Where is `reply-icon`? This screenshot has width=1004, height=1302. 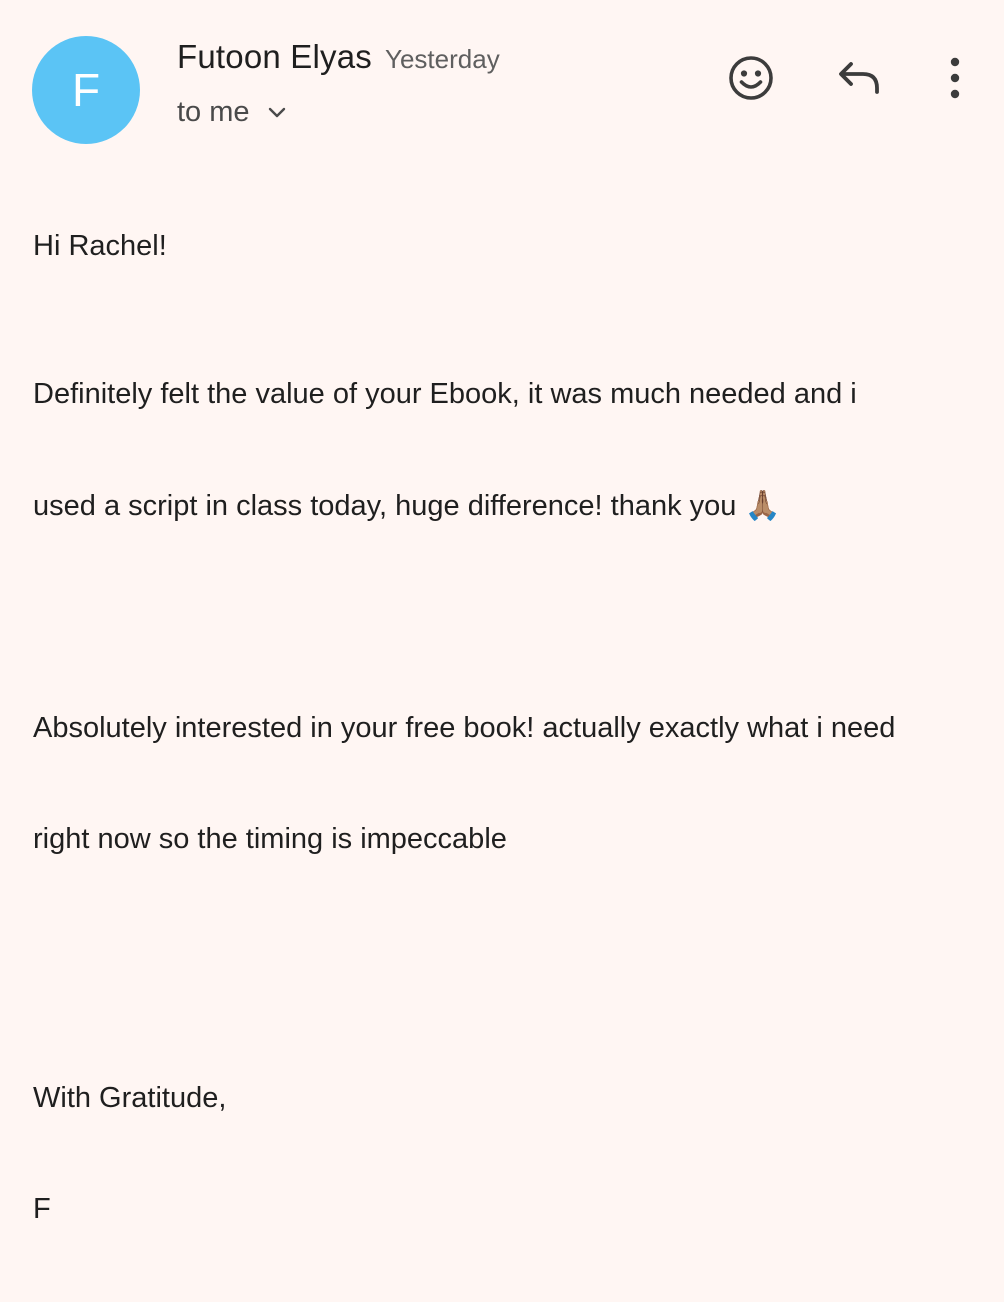 reply-icon is located at coordinates (860, 80).